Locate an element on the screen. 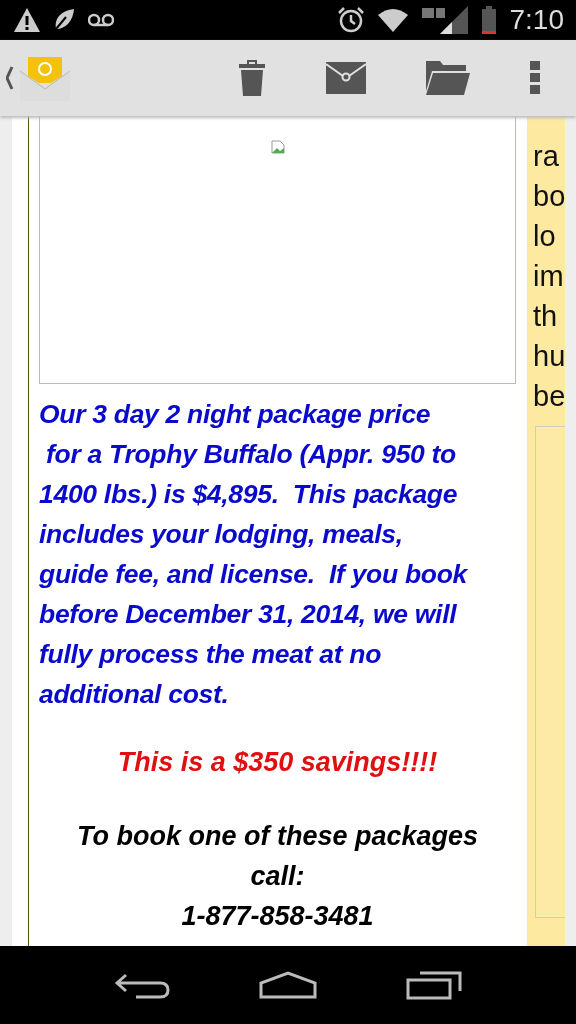  folder-icon is located at coordinates (448, 78).